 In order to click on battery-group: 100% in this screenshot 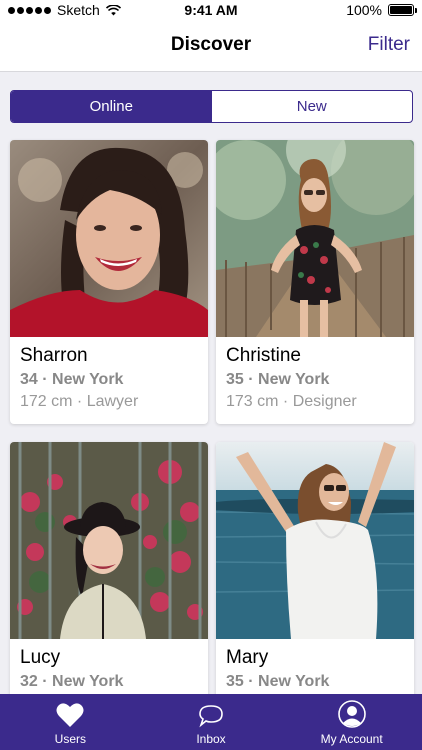, I will do `click(381, 10)`.